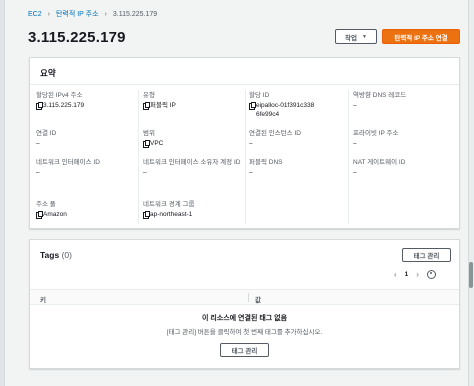 This screenshot has height=386, width=474. I want to click on field-label: NAT 게이트웨이 ID, so click(379, 162).